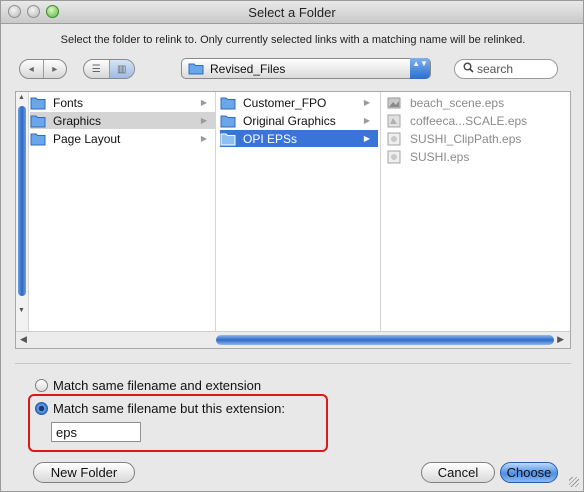  I want to click on file-item-beach-scene: beach_scene.eps, so click(471, 102).